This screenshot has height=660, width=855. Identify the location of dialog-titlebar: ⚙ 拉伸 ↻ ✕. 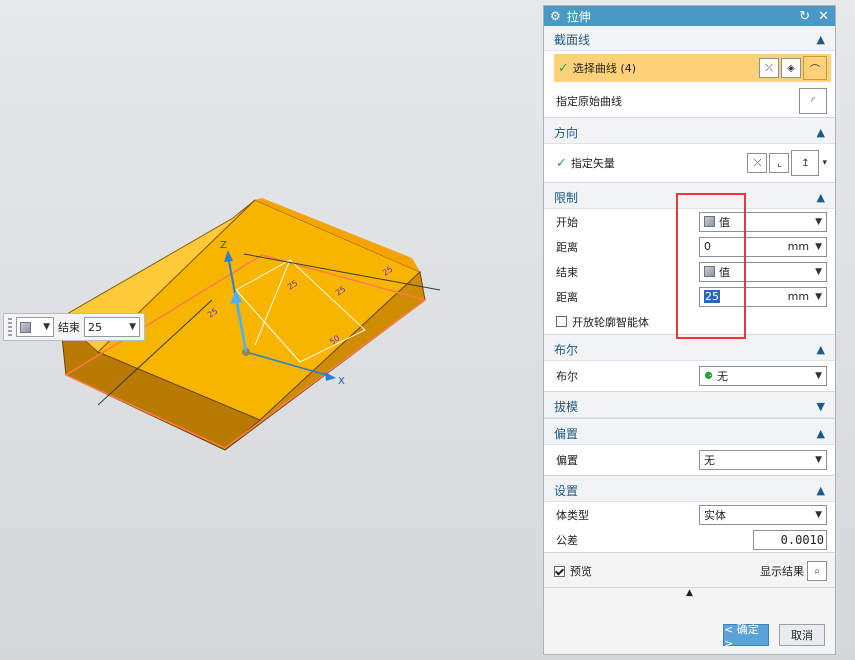
(689, 16).